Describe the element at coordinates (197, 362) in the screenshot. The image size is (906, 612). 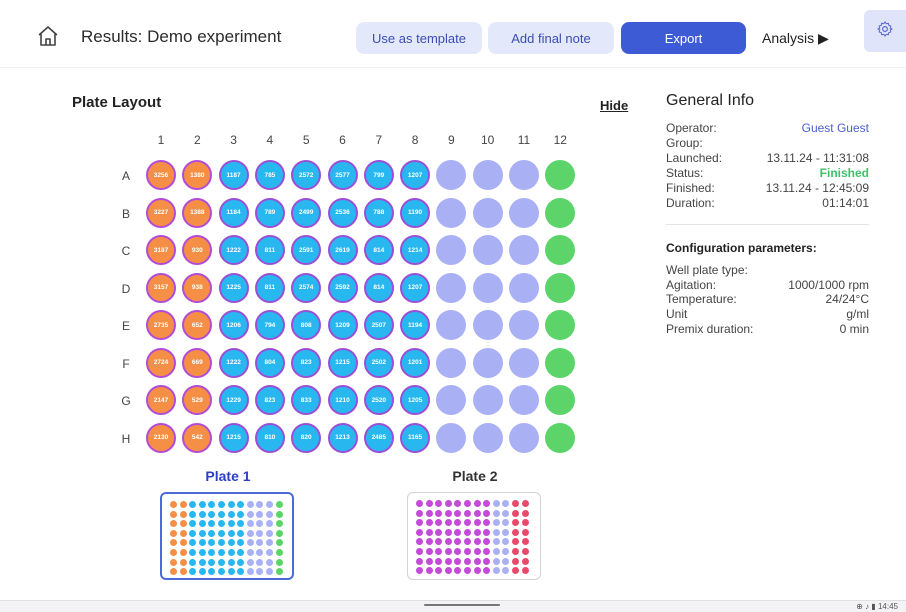
I see `well: 669` at that location.